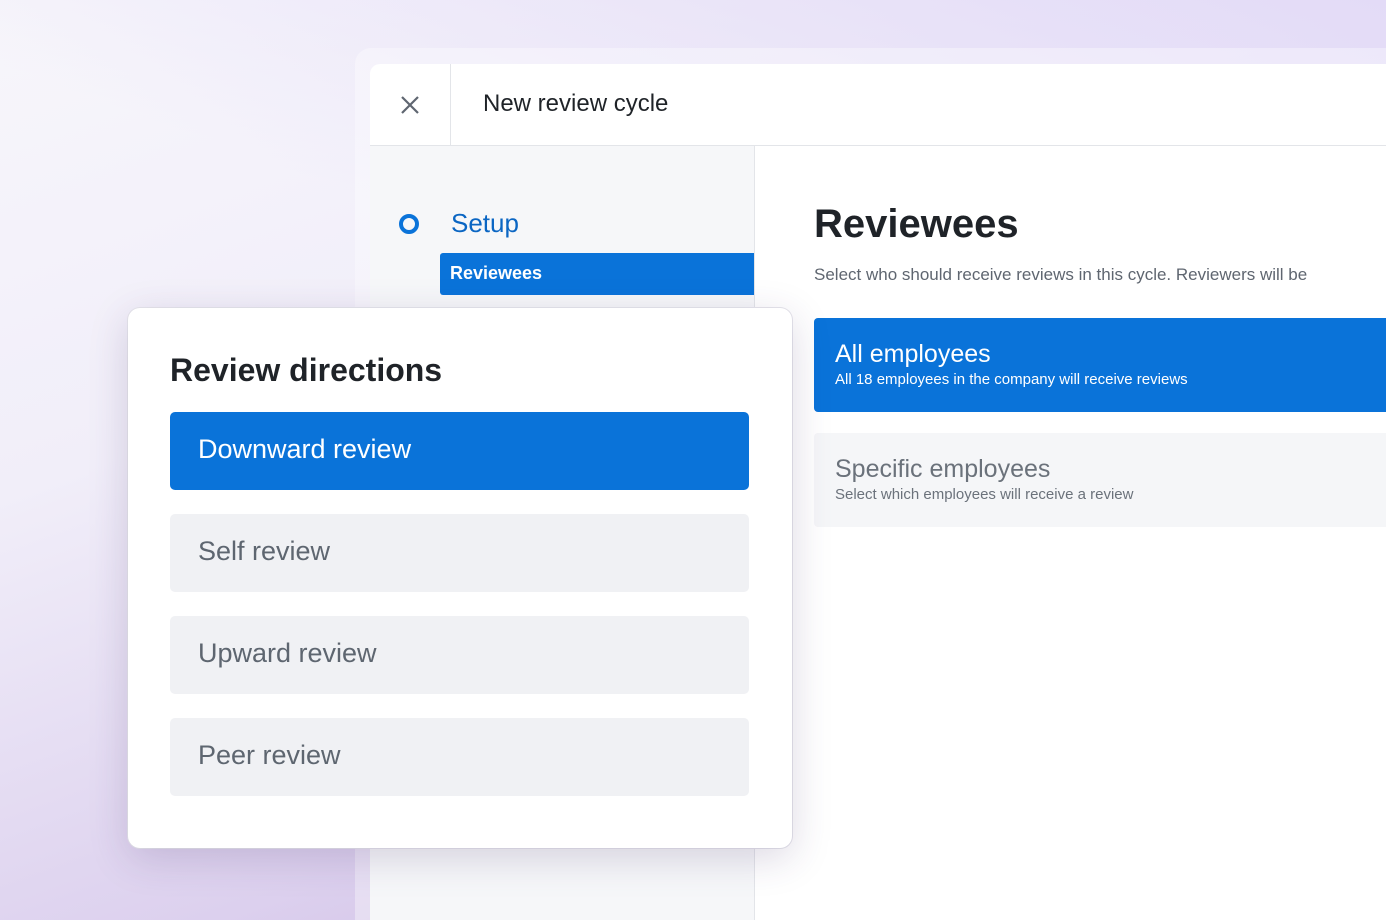  Describe the element at coordinates (576, 103) in the screenshot. I see `window-title: New review cycle` at that location.